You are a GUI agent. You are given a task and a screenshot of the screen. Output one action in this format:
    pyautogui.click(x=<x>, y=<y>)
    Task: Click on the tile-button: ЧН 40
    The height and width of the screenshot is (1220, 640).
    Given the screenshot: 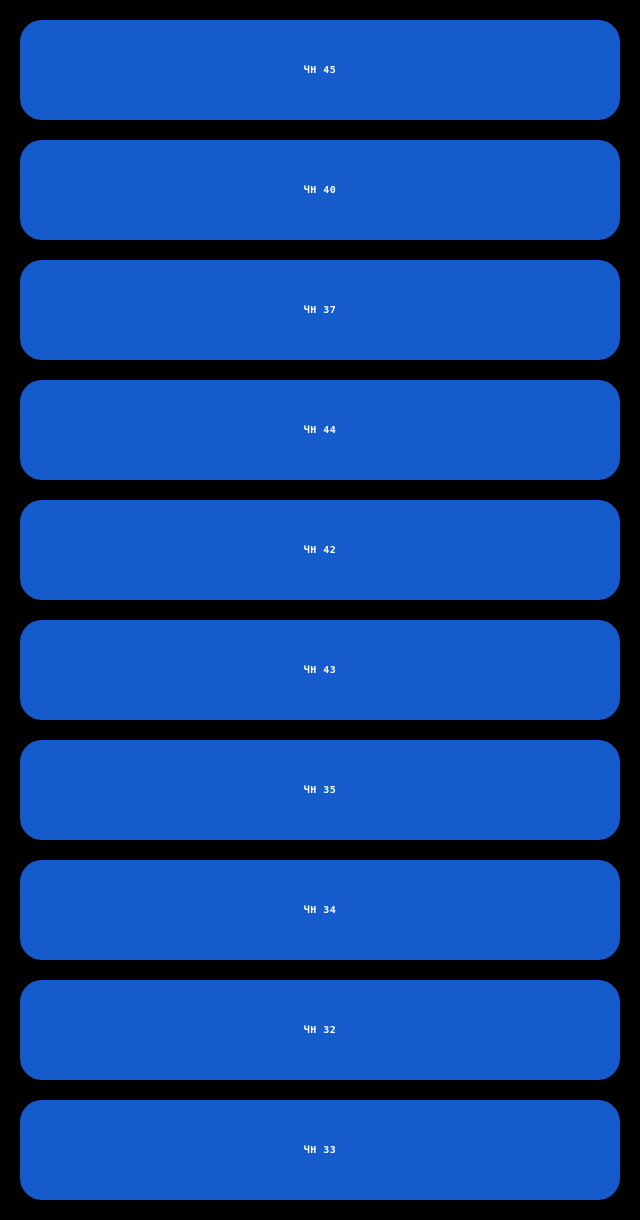 What is the action you would take?
    pyautogui.click(x=320, y=190)
    